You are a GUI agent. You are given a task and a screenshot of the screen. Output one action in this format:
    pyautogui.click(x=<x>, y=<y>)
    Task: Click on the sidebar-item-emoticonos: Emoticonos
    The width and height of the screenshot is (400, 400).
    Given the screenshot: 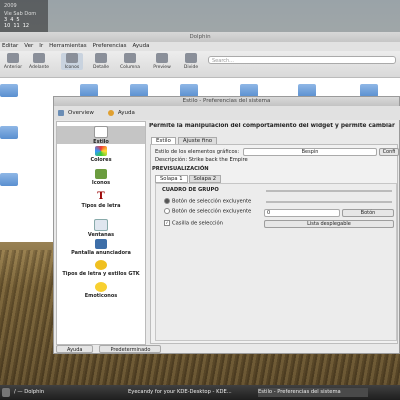 What is the action you would take?
    pyautogui.click(x=101, y=291)
    